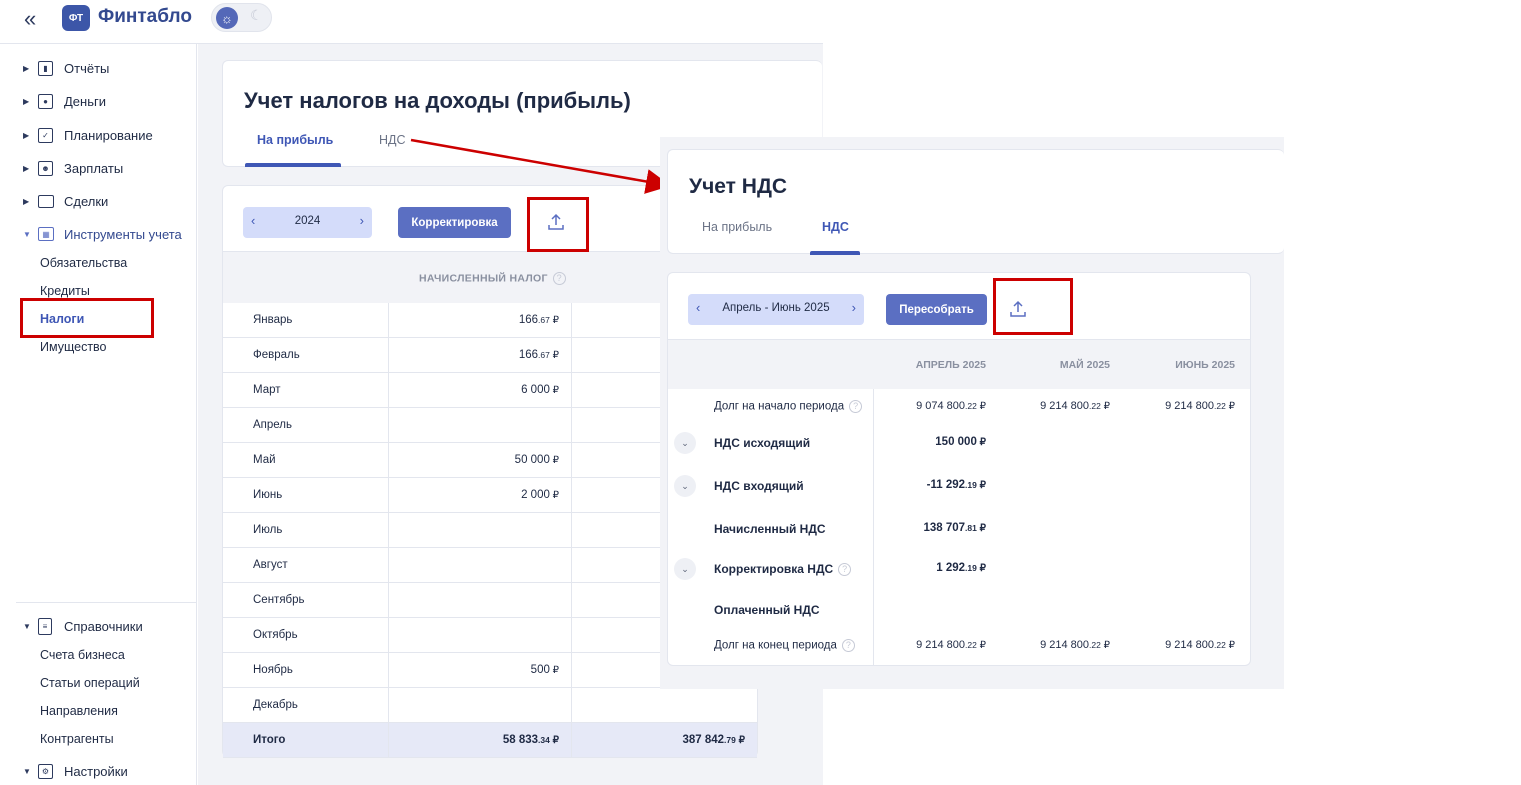  Describe the element at coordinates (975, 202) in the screenshot. I see `vat-header-card: Учет НДС На прибыль НДС` at that location.